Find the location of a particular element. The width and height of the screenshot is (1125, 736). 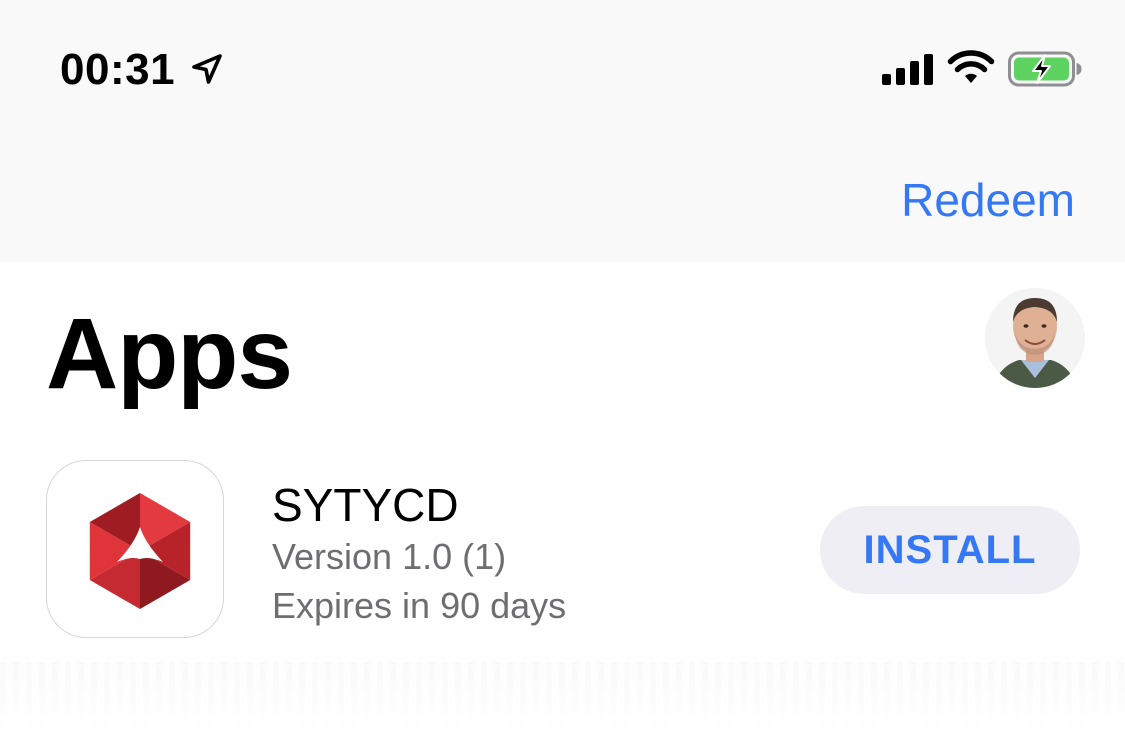

user-avatar is located at coordinates (1035, 338).